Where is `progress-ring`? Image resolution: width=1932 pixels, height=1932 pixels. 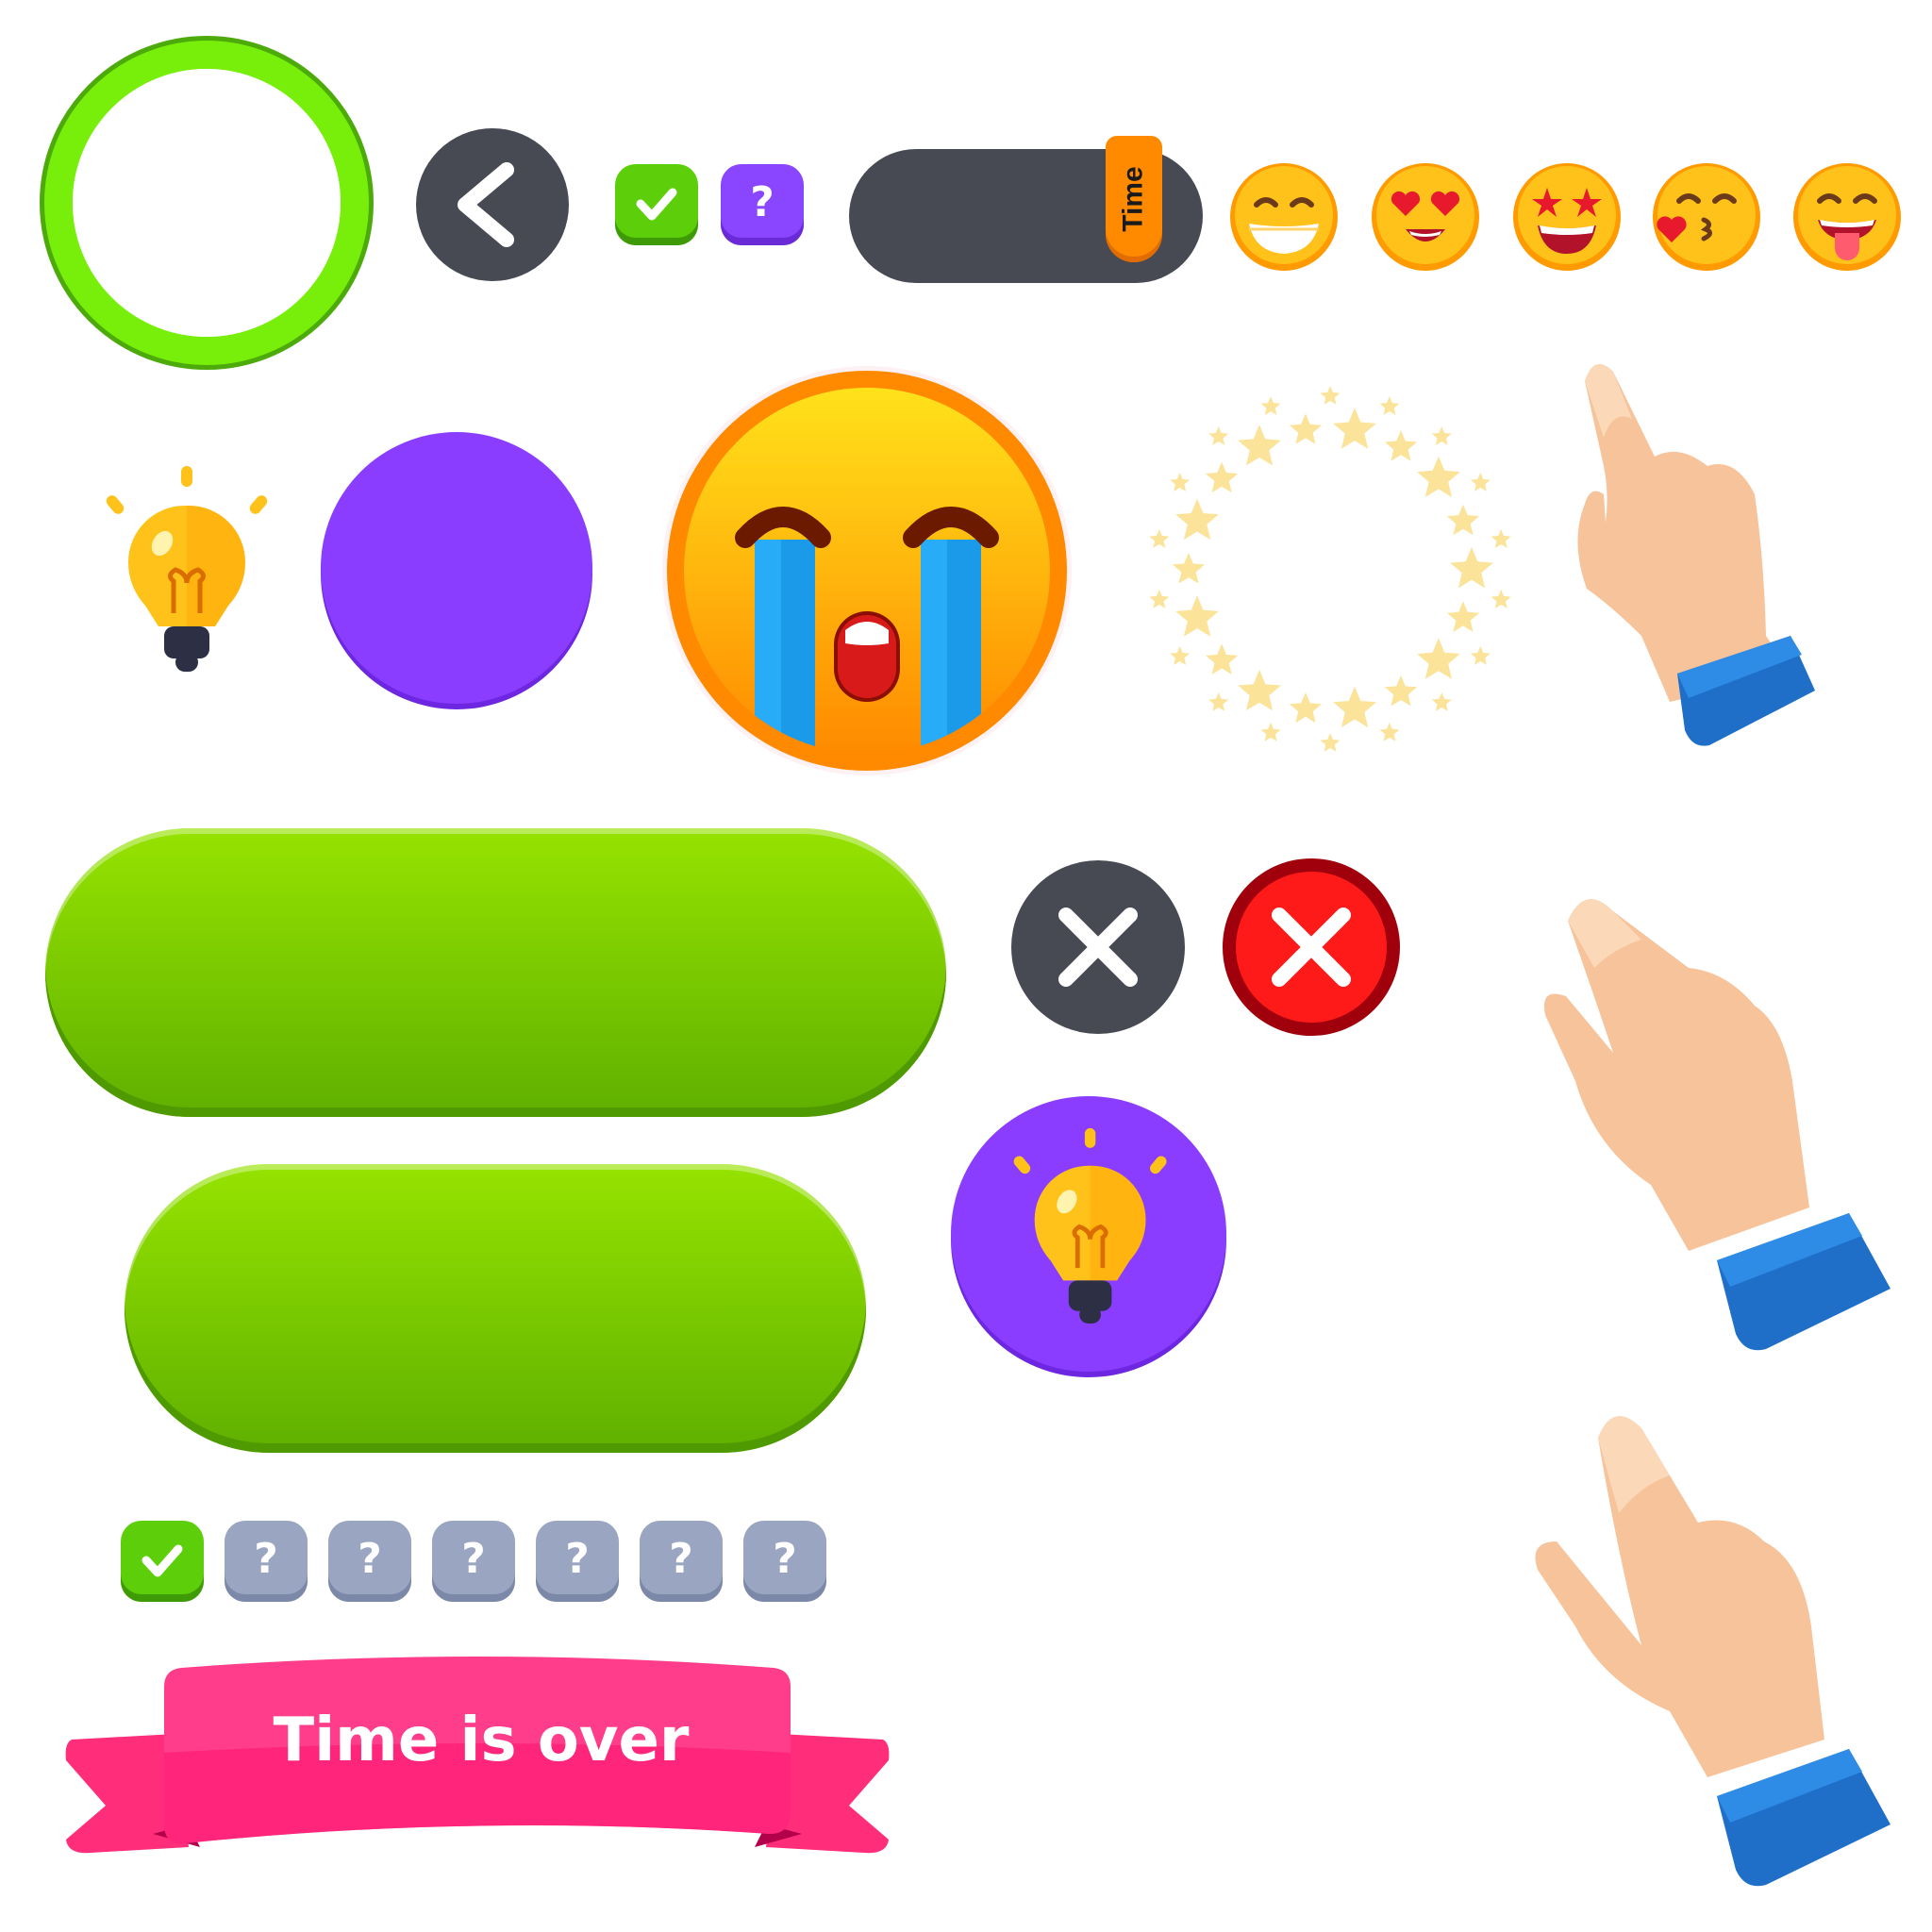 progress-ring is located at coordinates (208, 204).